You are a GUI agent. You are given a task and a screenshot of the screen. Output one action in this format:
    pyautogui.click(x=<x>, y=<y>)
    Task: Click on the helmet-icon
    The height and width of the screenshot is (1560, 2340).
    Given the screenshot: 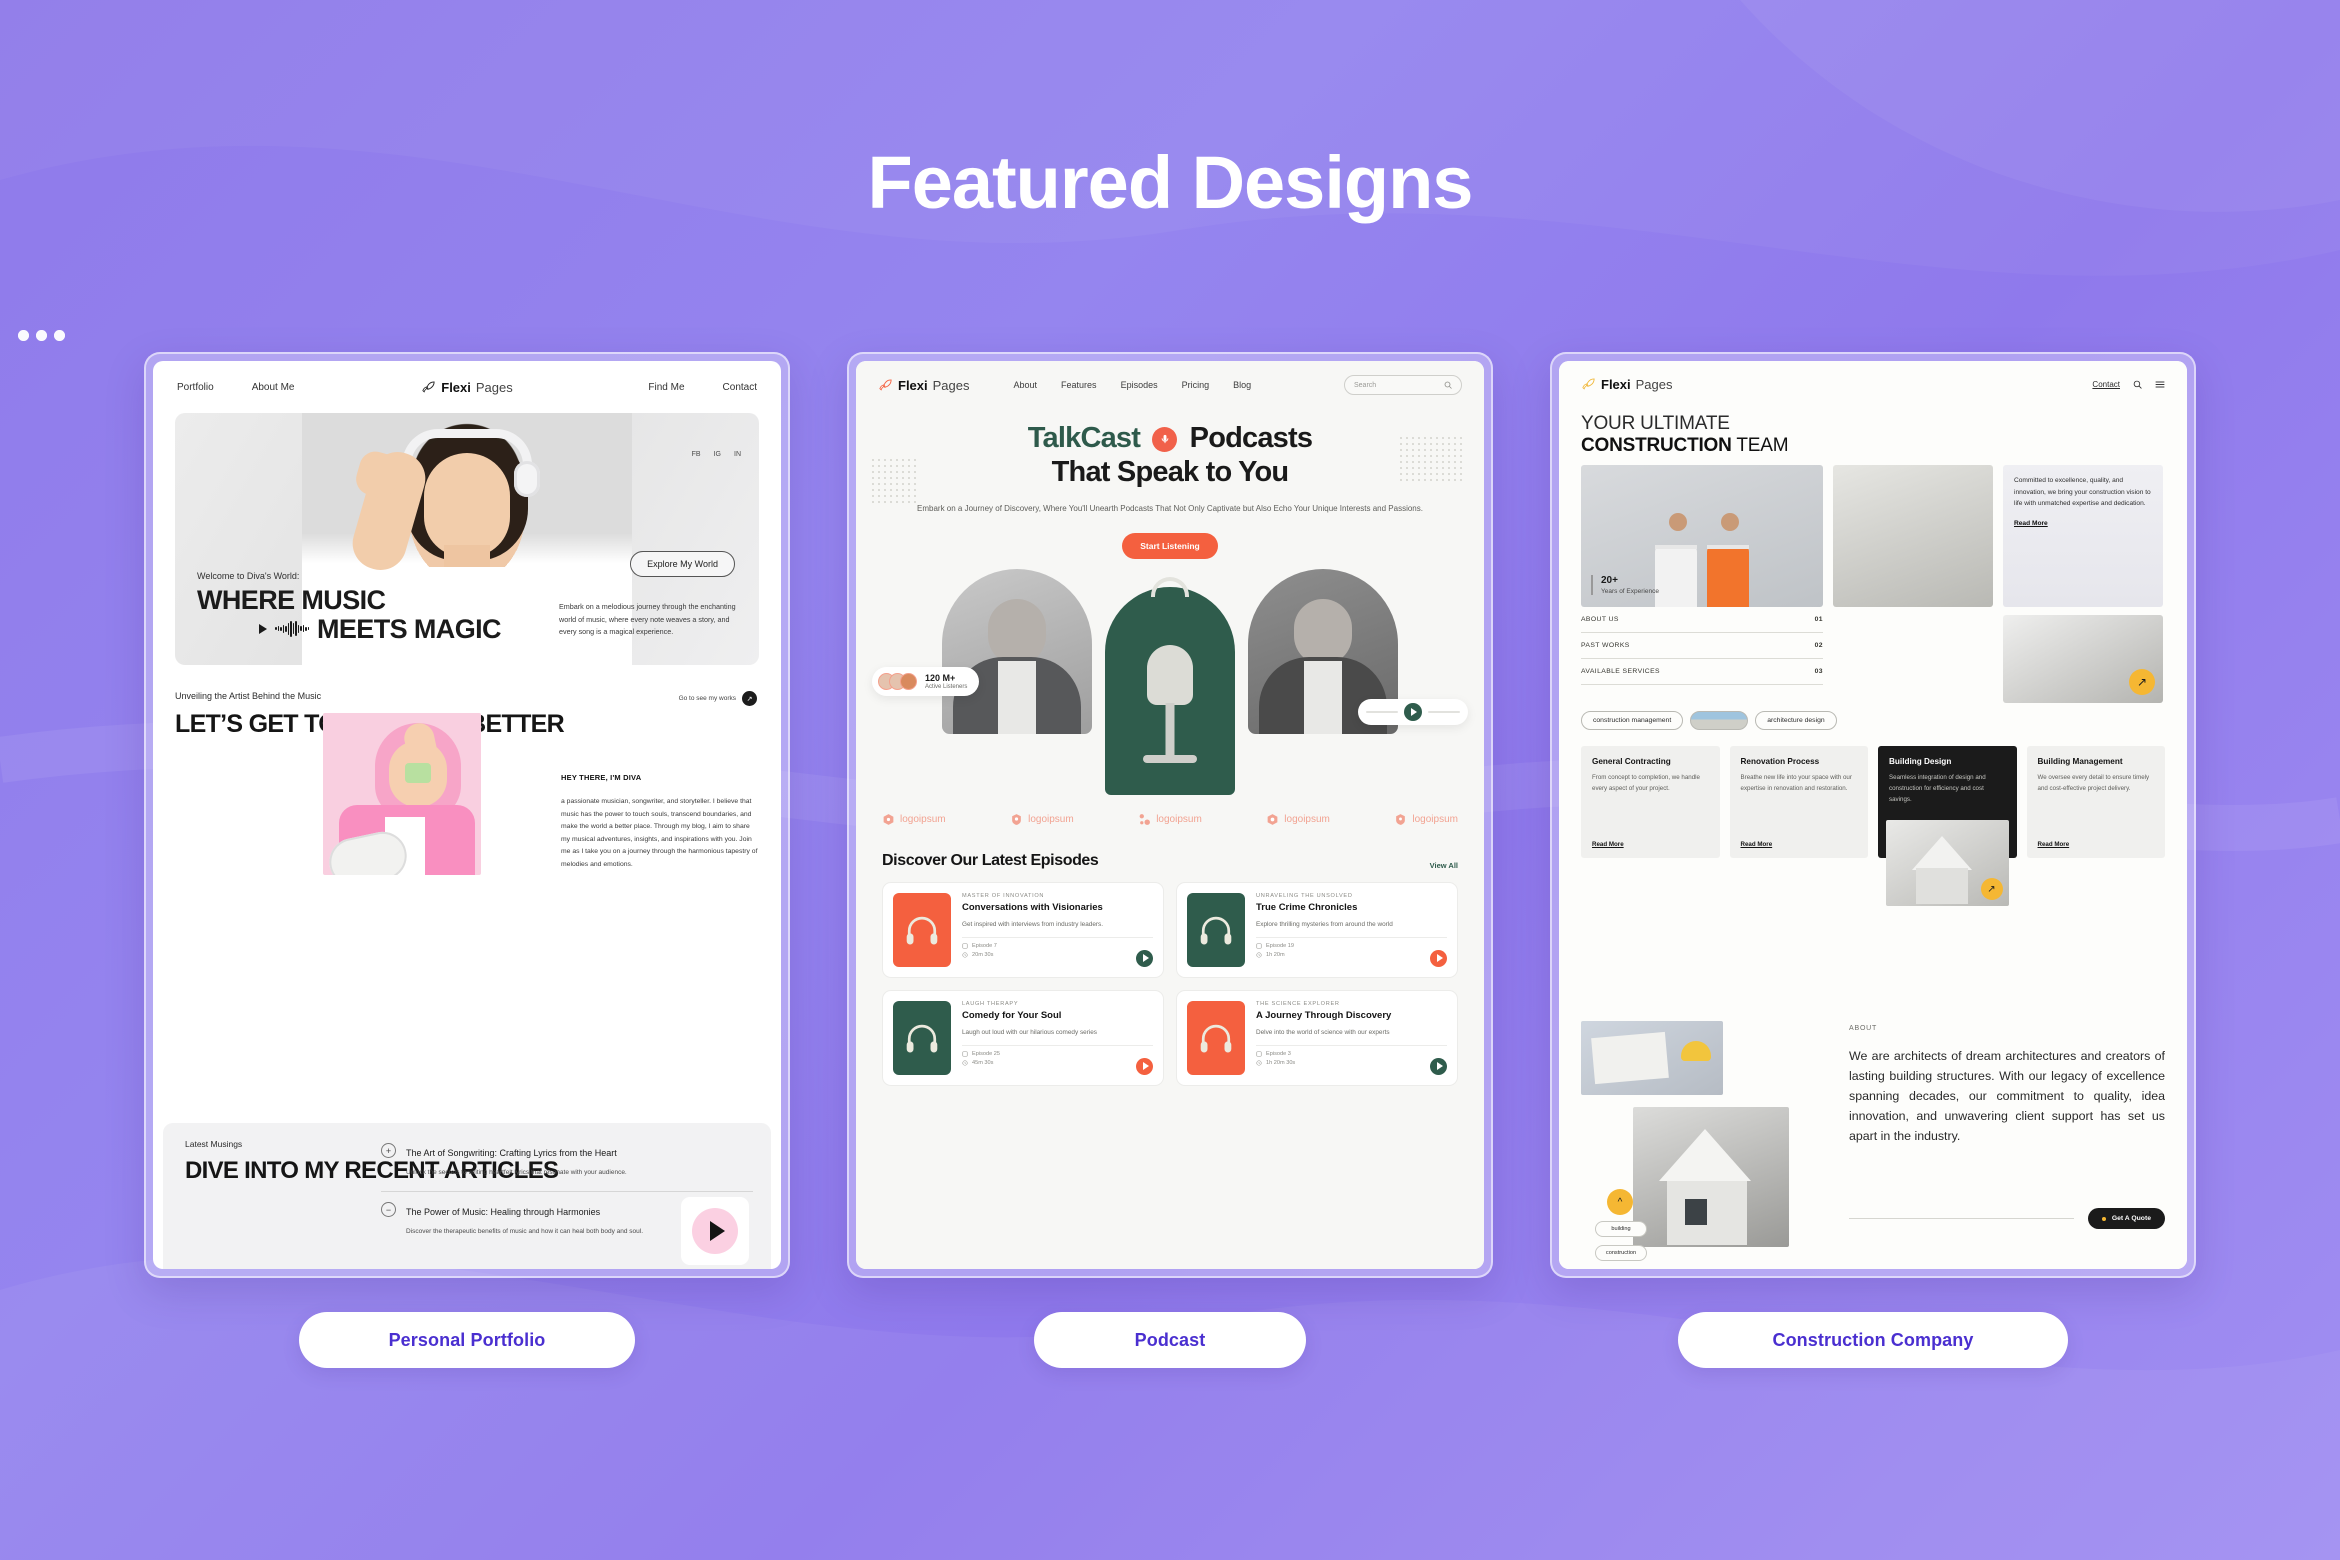 What is the action you would take?
    pyautogui.click(x=1696, y=1051)
    